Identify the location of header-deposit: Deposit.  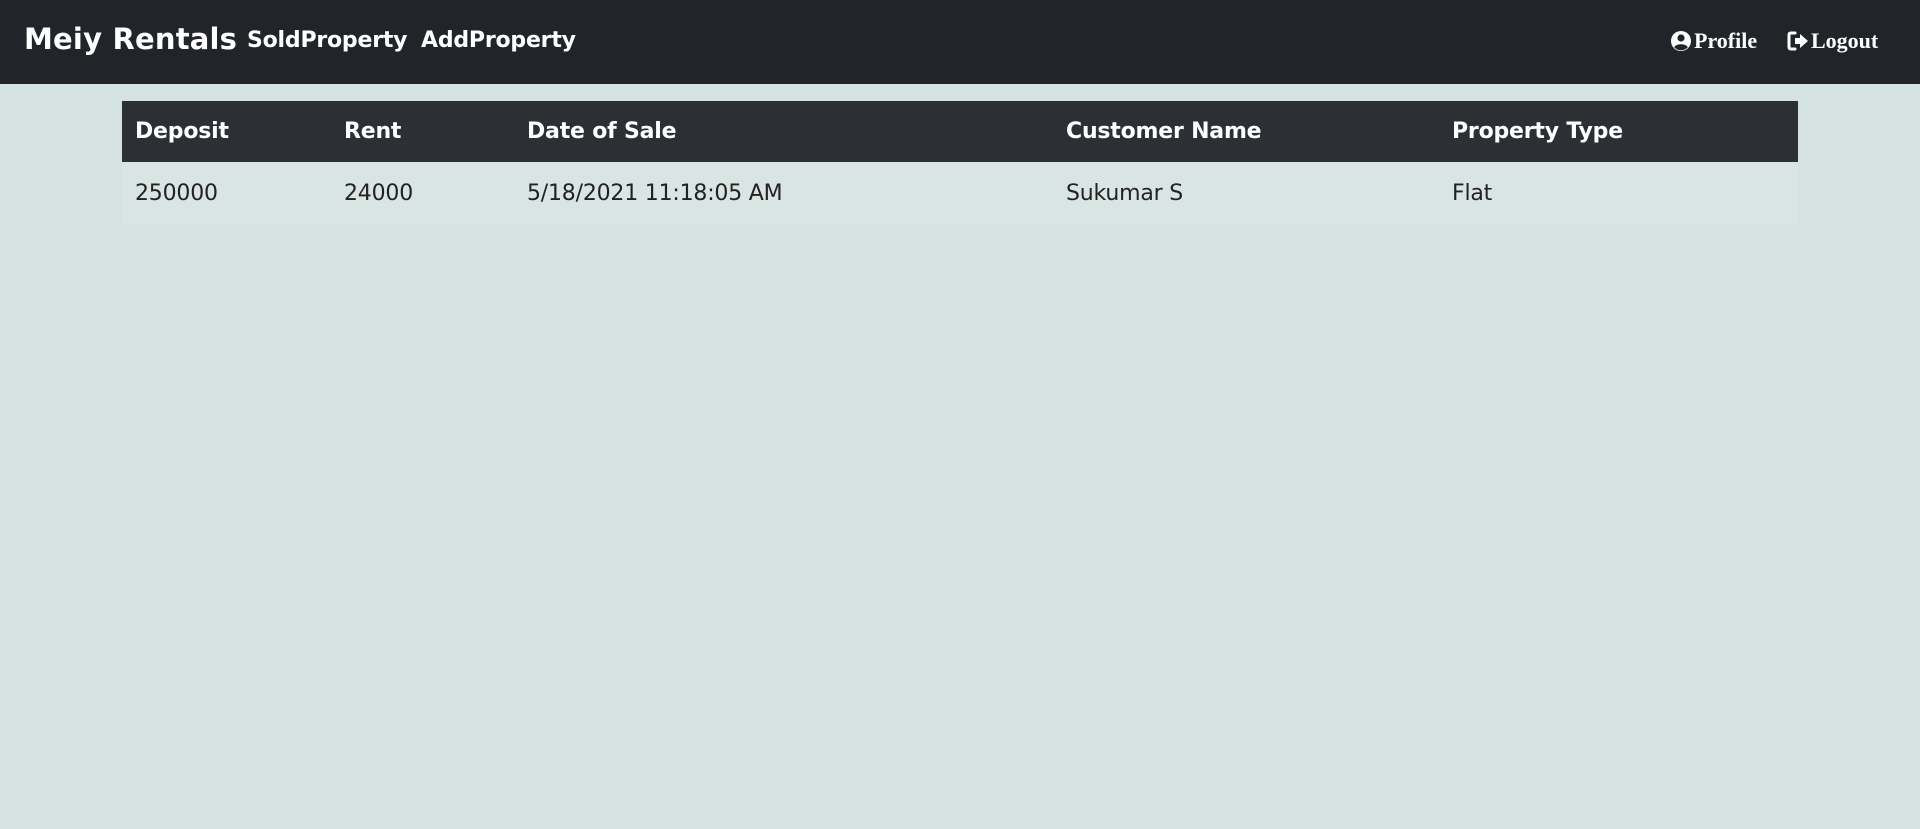
(182, 131).